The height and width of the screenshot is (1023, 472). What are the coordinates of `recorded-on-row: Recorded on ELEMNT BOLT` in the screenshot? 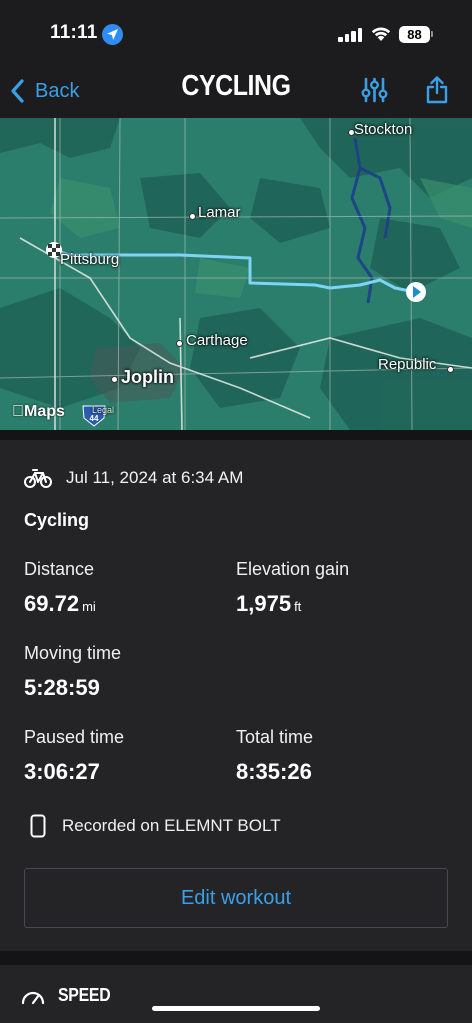 It's located at (155, 826).